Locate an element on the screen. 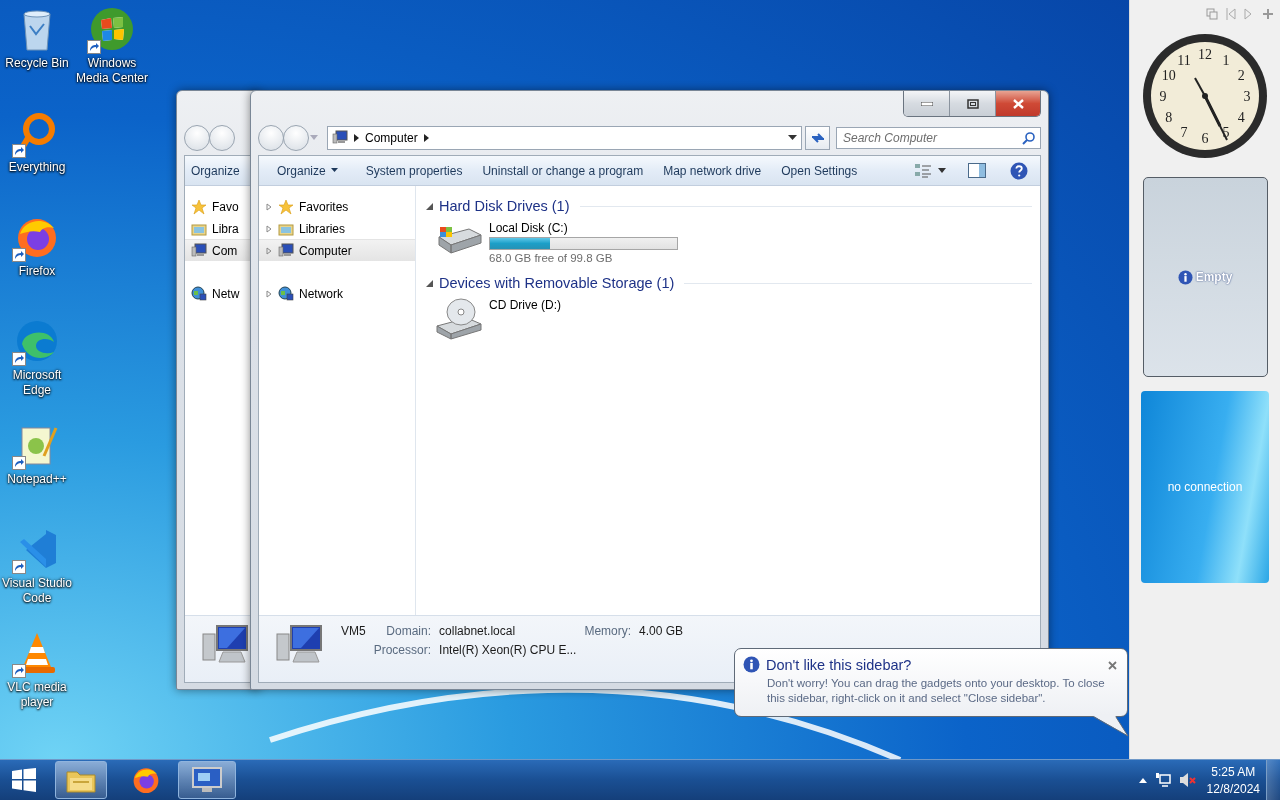  field-label: Memory: is located at coordinates (608, 631).